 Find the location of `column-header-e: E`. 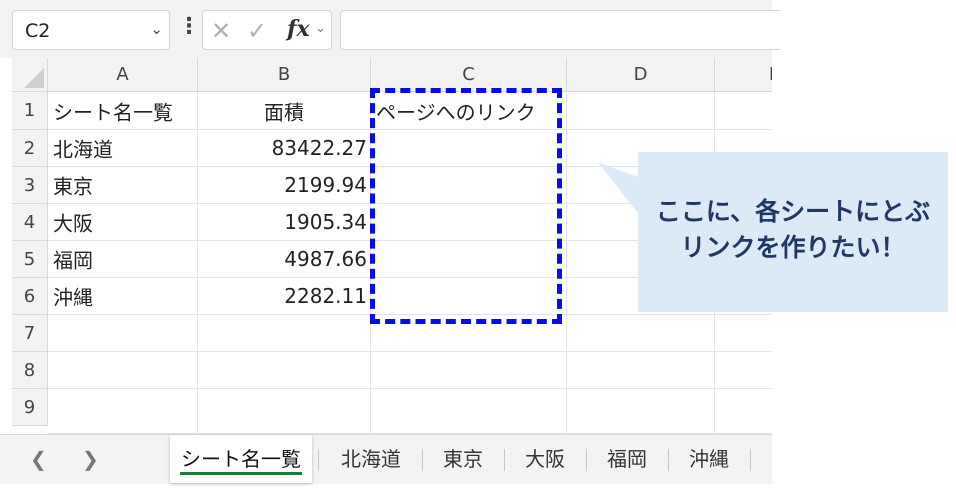

column-header-e: E is located at coordinates (743, 75).